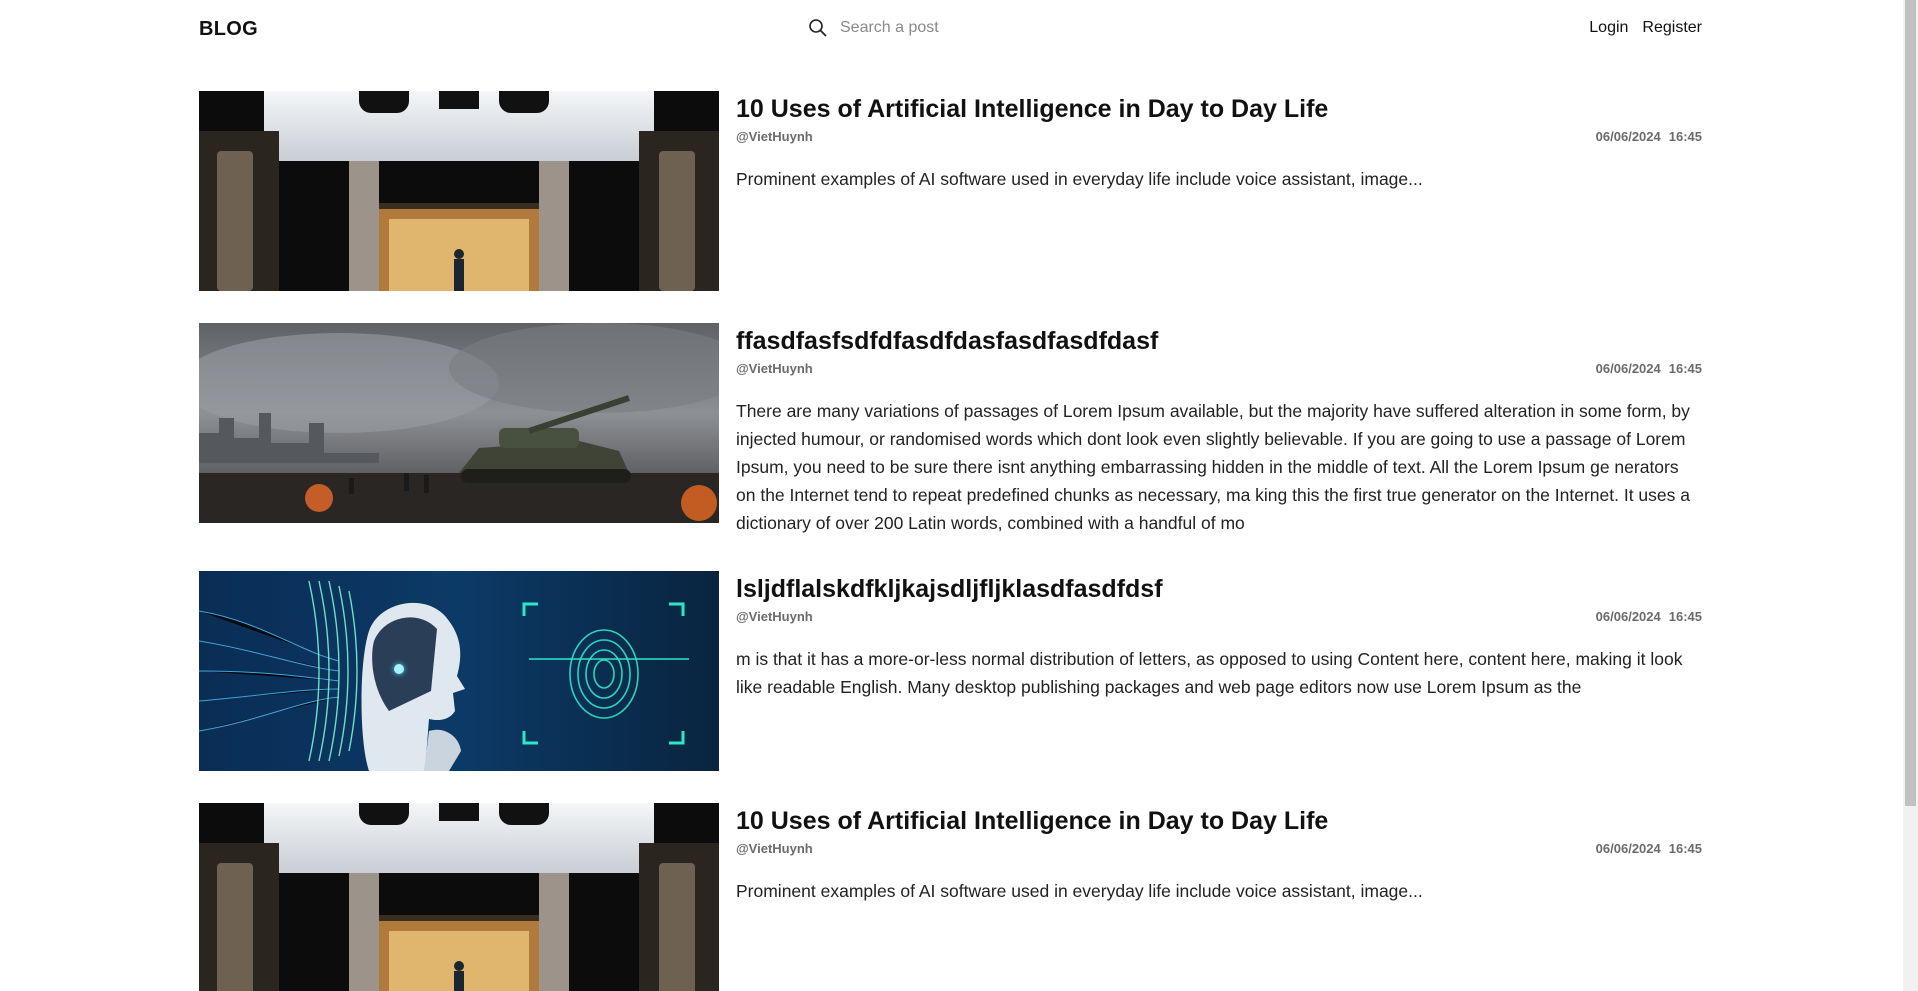  Describe the element at coordinates (1219, 341) in the screenshot. I see `post-title: ffasdfasfsdfdfasdfdasfasdfasdfdasf` at that location.